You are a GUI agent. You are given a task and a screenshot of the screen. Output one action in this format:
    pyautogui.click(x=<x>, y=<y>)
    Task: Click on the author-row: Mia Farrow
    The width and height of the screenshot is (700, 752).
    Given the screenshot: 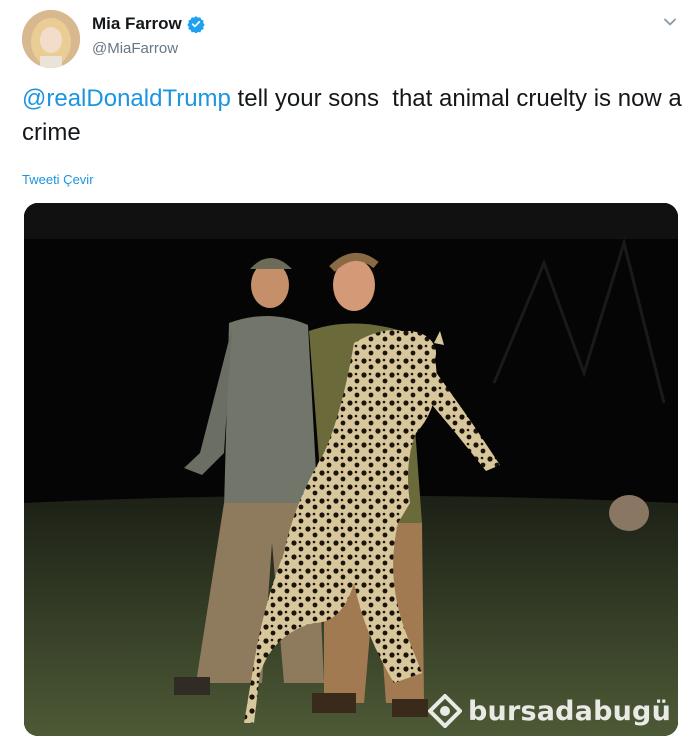 What is the action you would take?
    pyautogui.click(x=148, y=24)
    